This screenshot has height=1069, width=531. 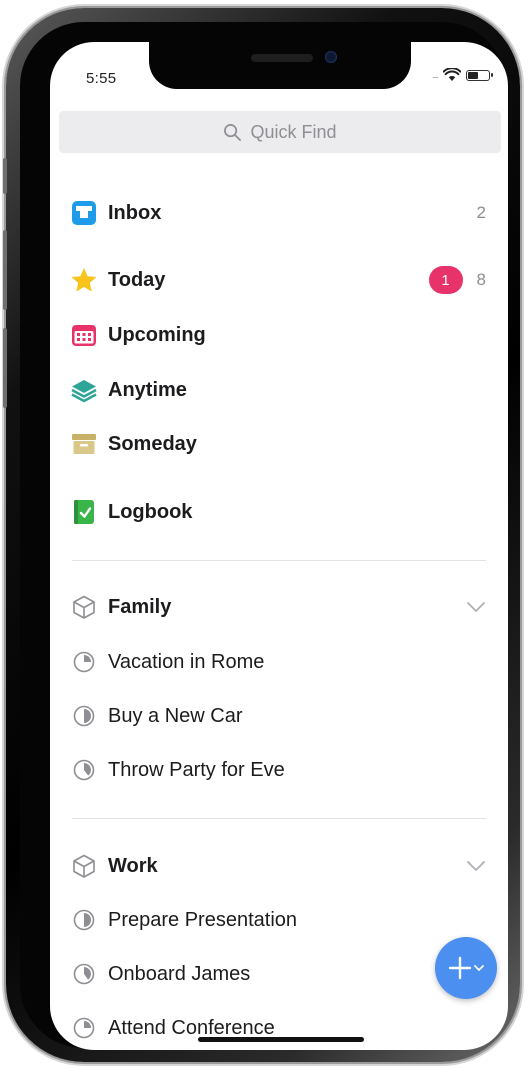 I want to click on battery-icon, so click(x=479, y=75).